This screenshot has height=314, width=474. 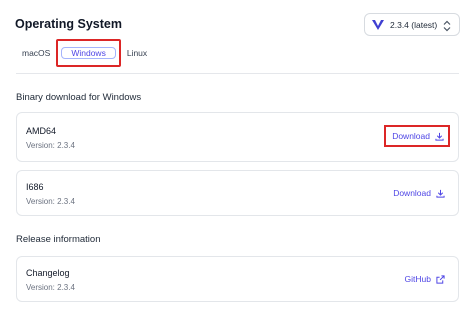 I want to click on version-select-value: 2.3.4 (latest), so click(x=414, y=24).